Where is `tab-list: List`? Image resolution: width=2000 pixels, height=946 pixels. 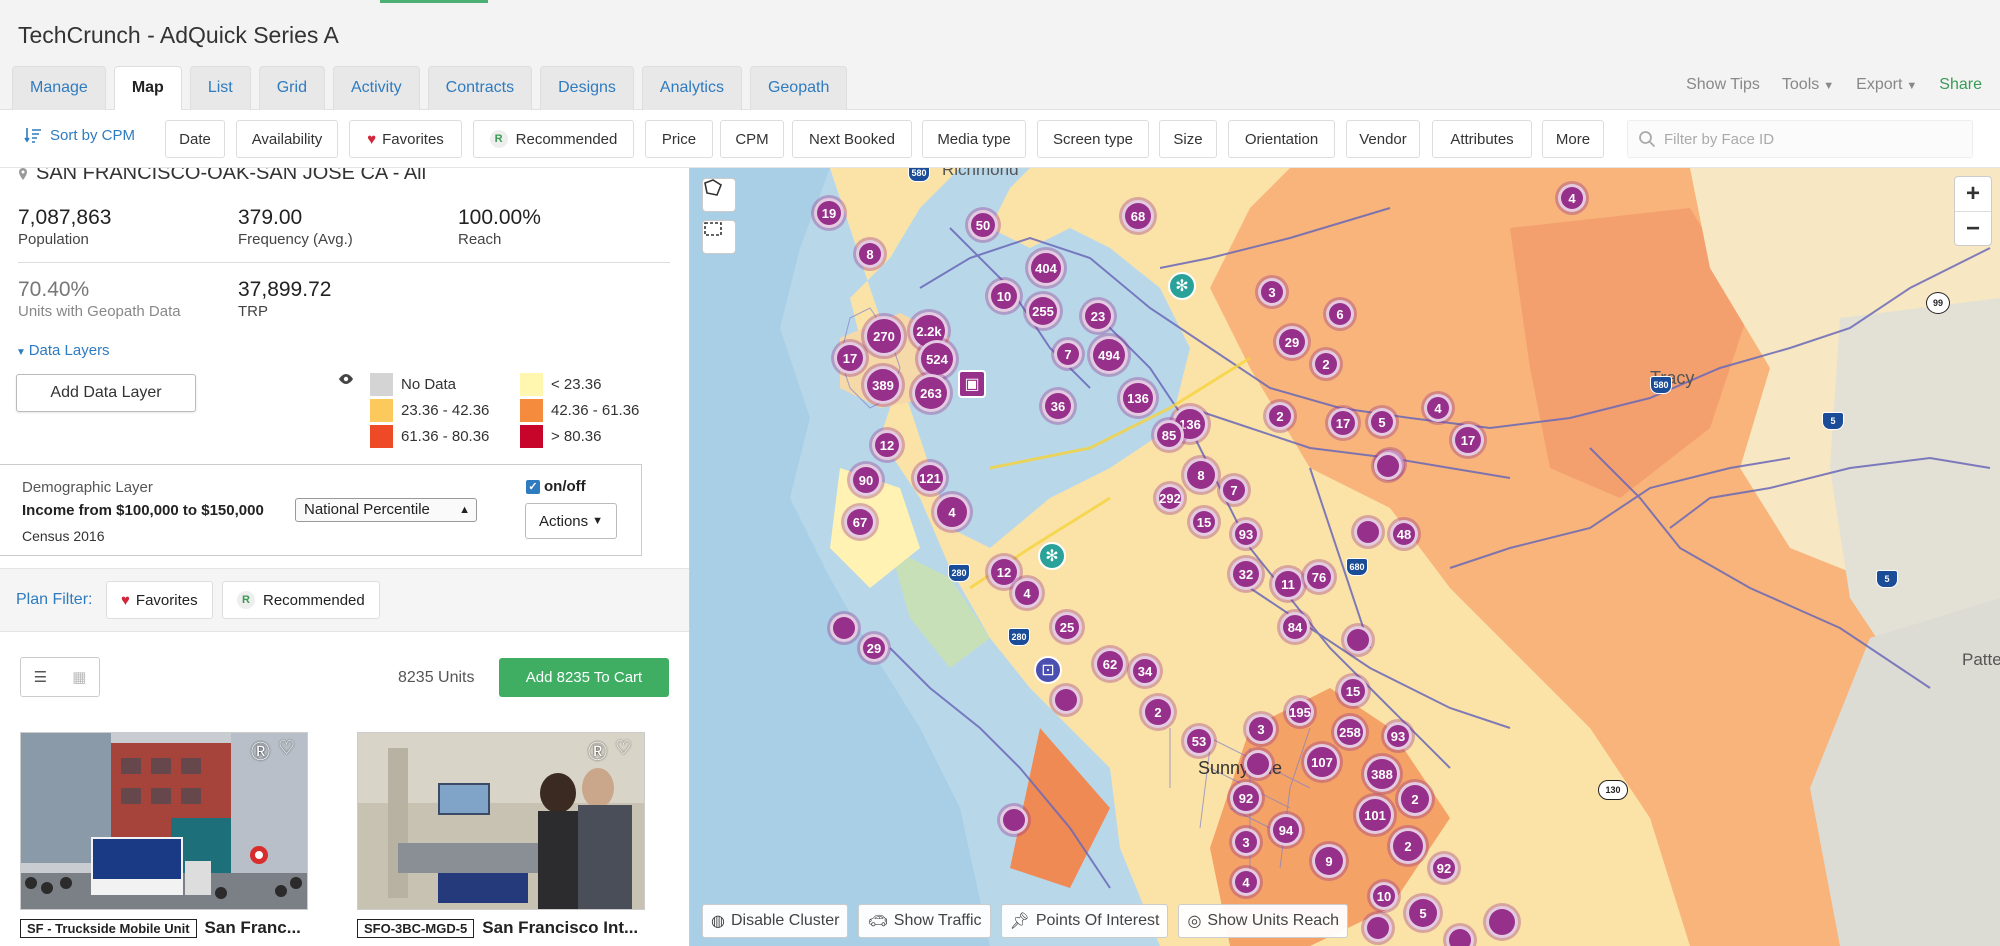 tab-list: List is located at coordinates (220, 88).